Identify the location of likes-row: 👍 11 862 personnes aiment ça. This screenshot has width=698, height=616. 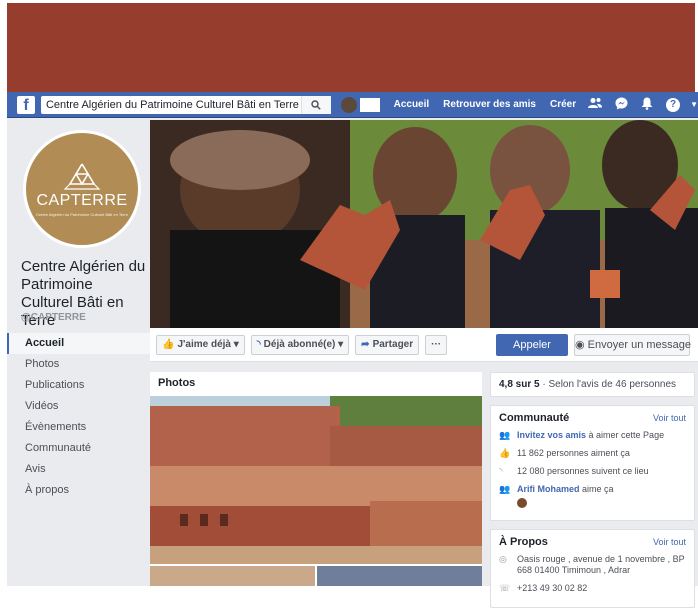
(564, 453).